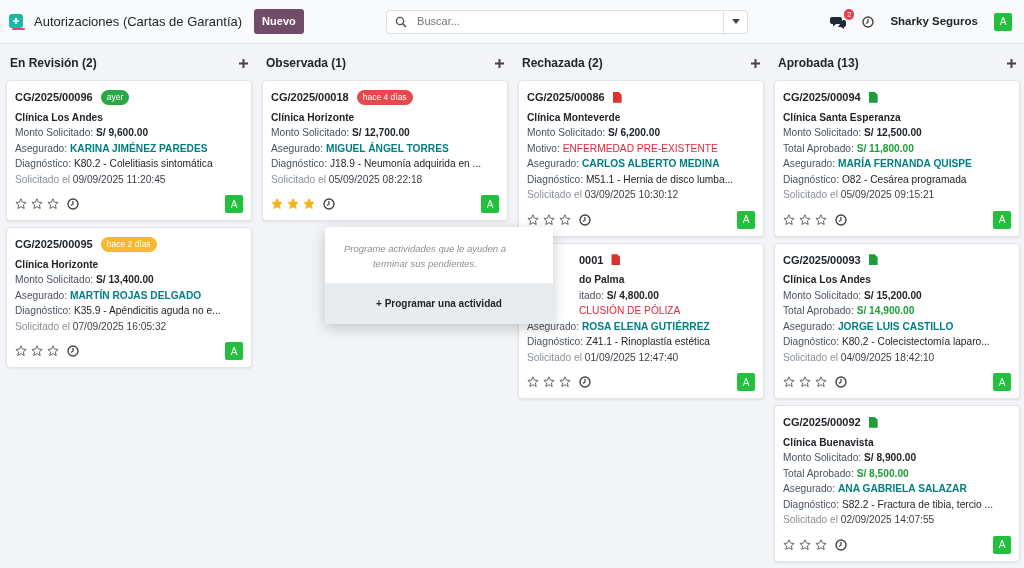  Describe the element at coordinates (57, 264) in the screenshot. I see `clinic-name: Clínica Horizonte` at that location.